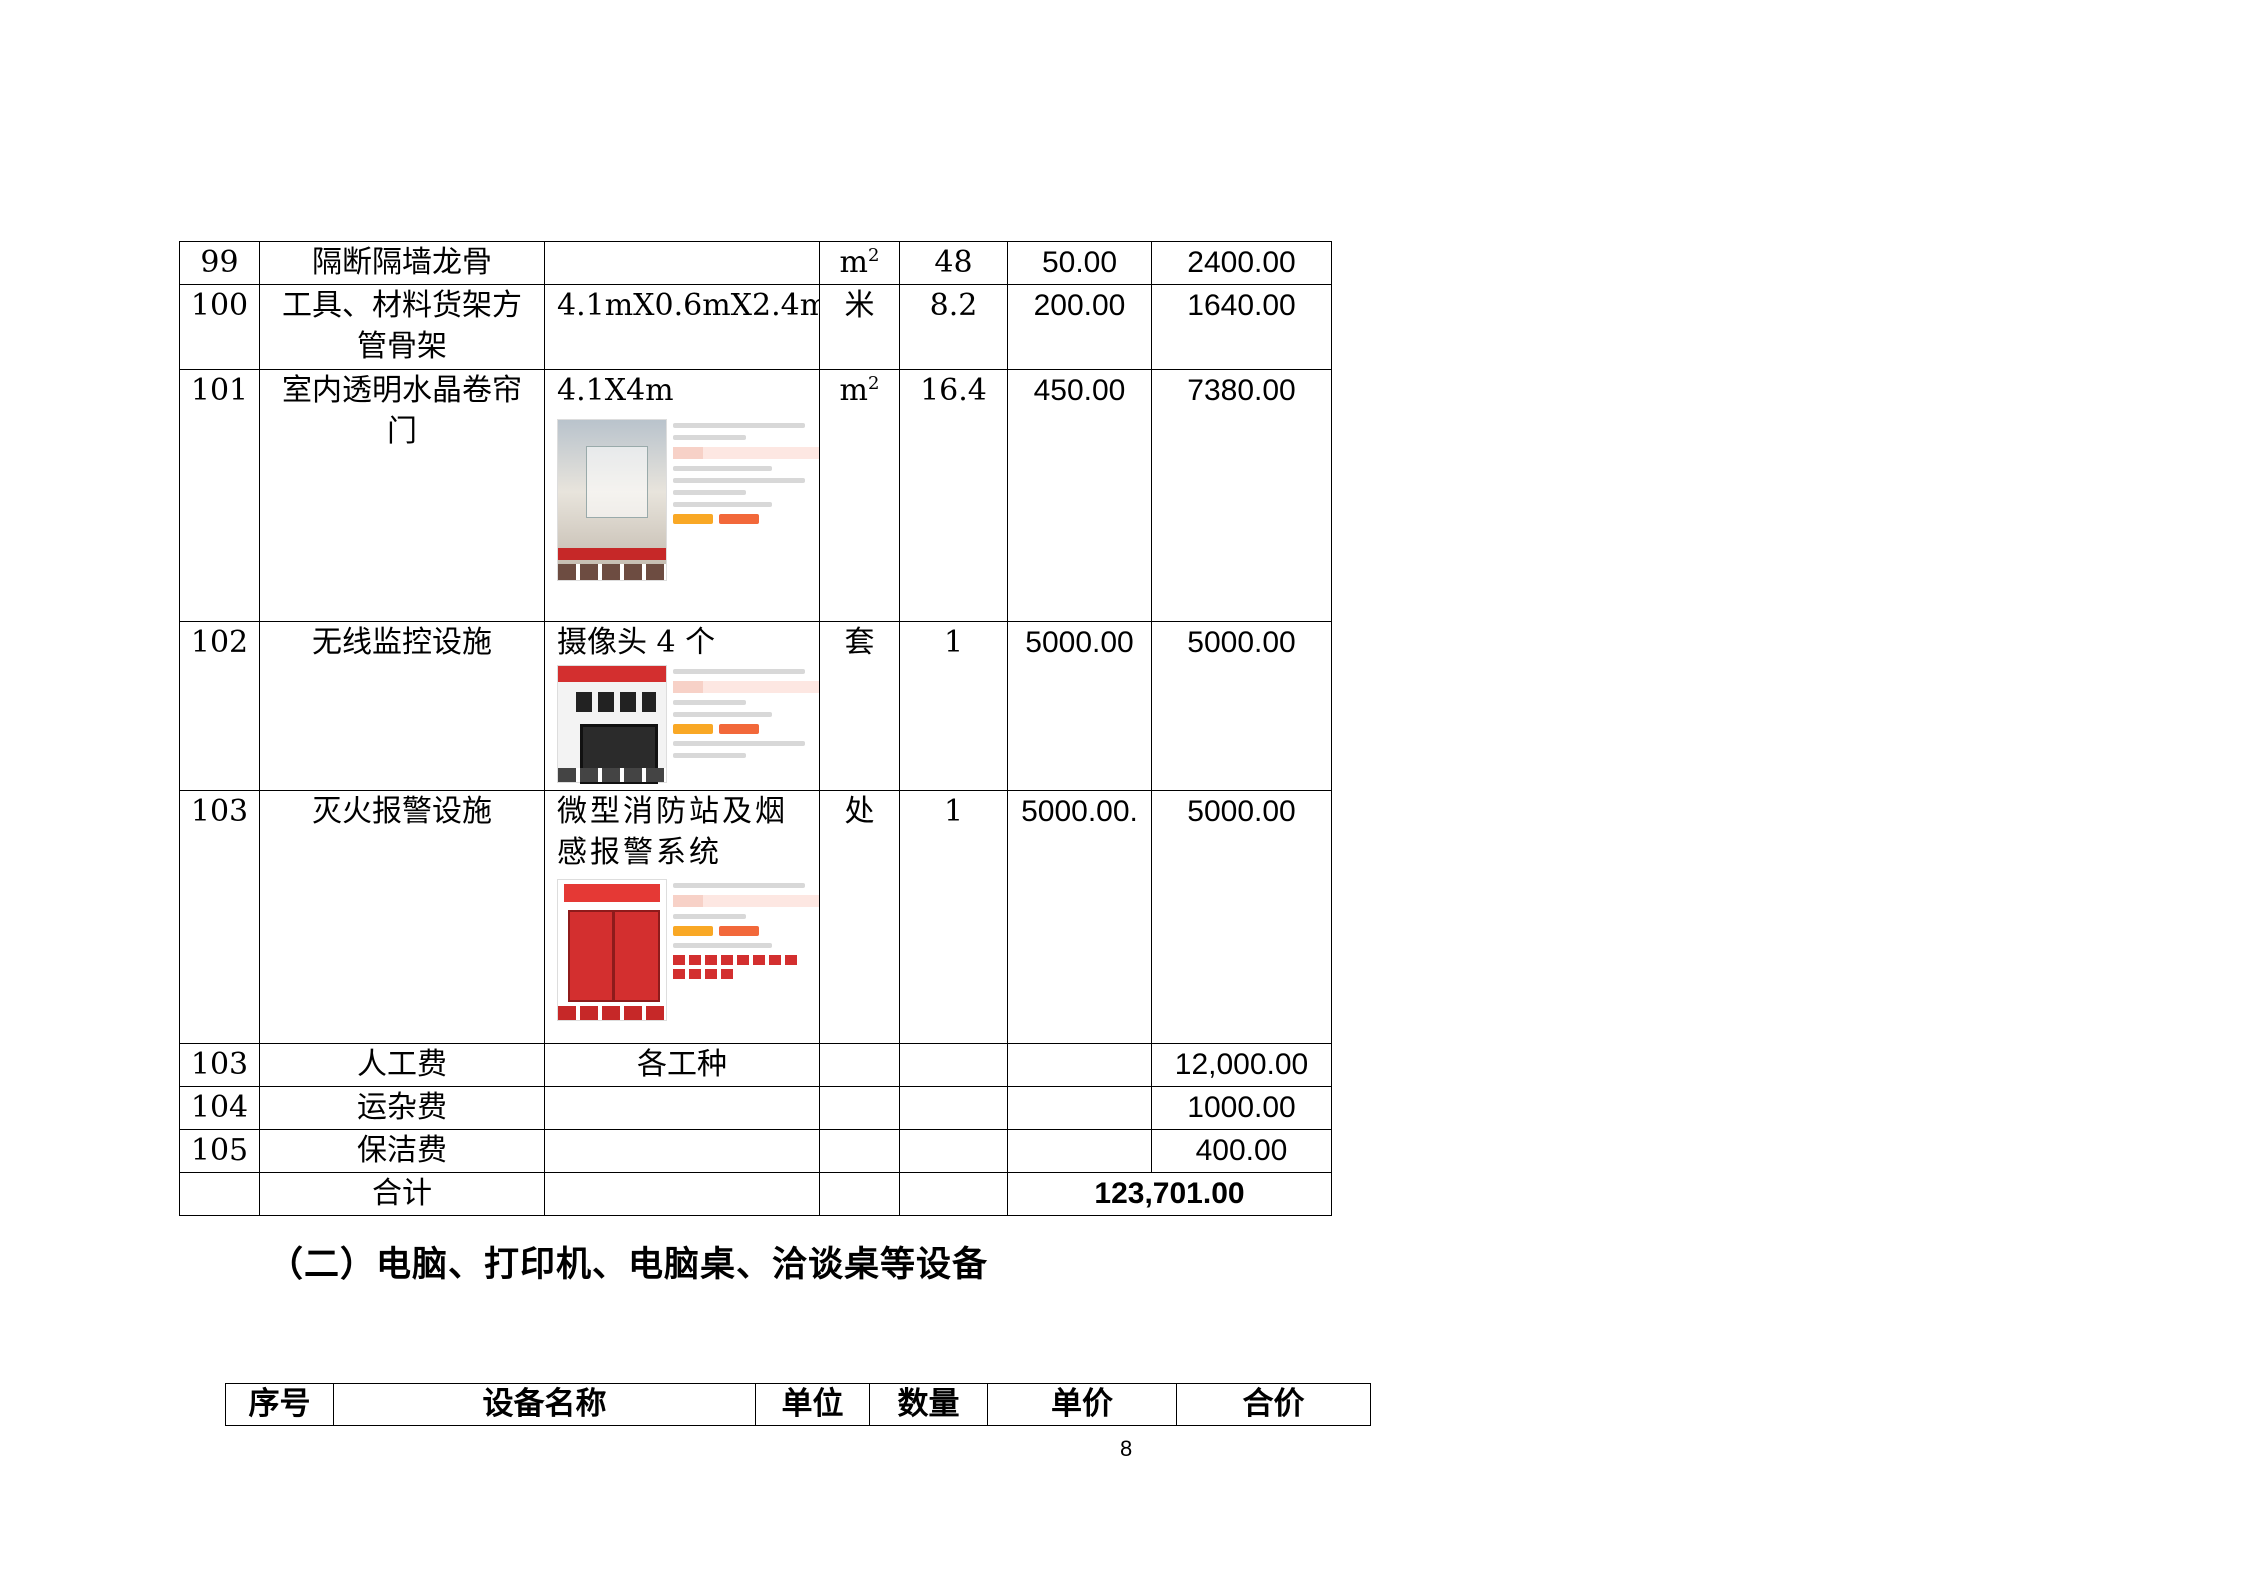 This screenshot has height=1587, width=2245. I want to click on item-total: 1000.00, so click(1241, 1108).